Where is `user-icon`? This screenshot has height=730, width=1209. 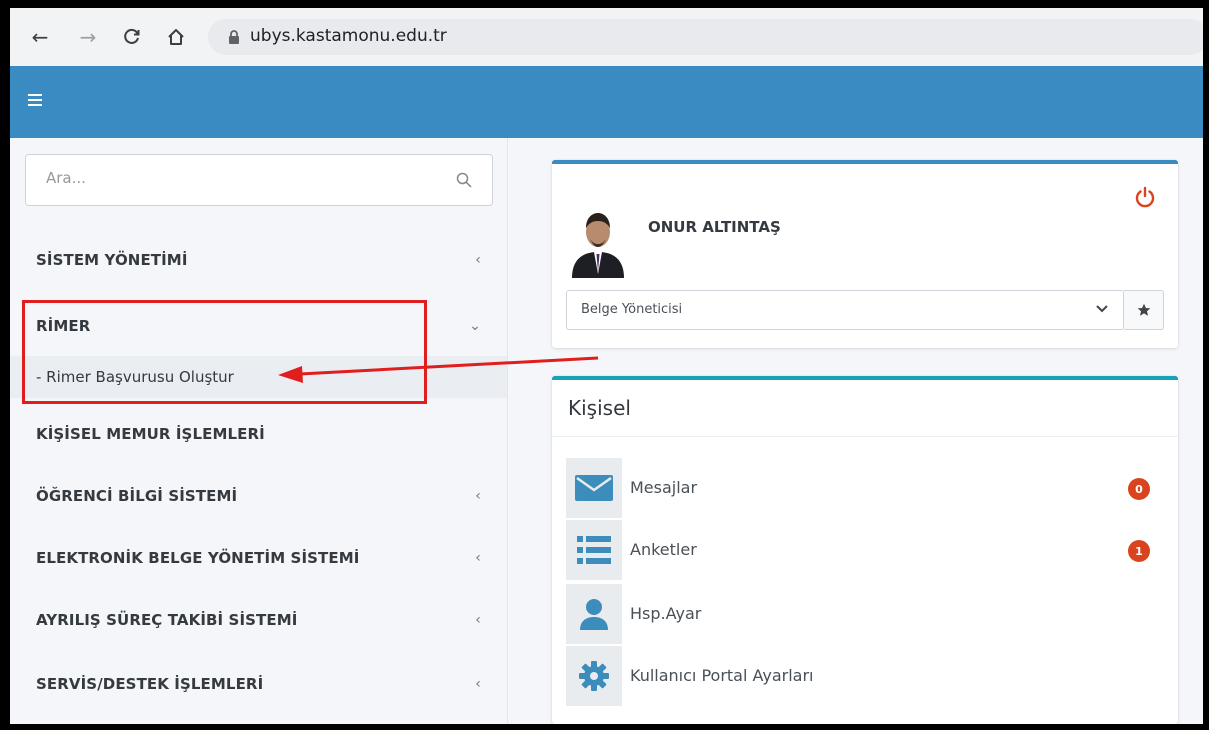
user-icon is located at coordinates (594, 614).